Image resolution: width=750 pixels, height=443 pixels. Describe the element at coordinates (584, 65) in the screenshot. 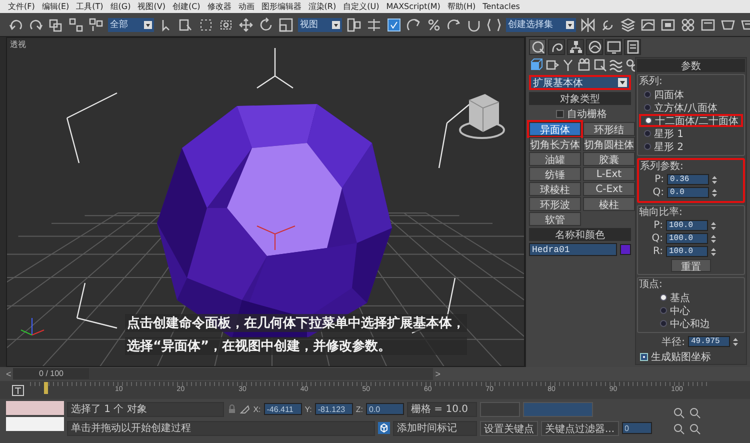

I see `cameras-icon` at that location.